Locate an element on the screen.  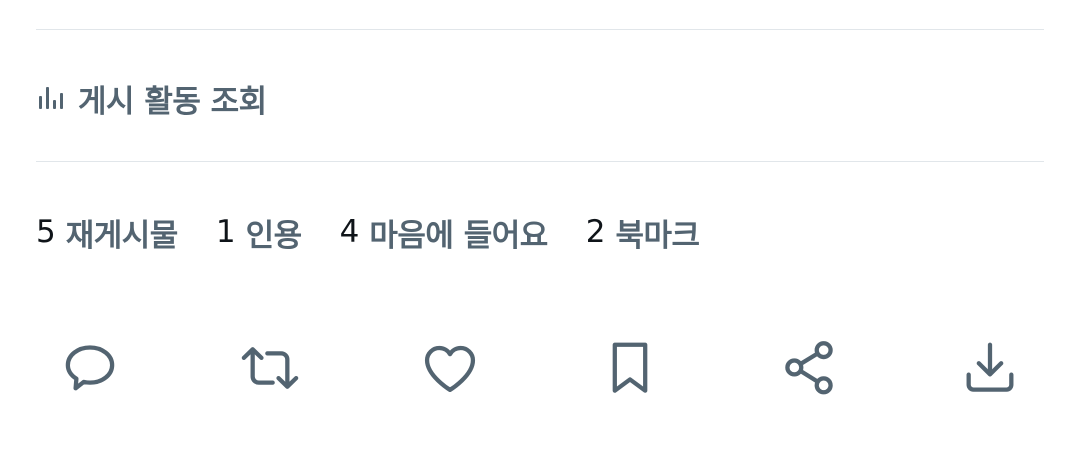
reposts-label: 재게시물 is located at coordinates (122, 235).